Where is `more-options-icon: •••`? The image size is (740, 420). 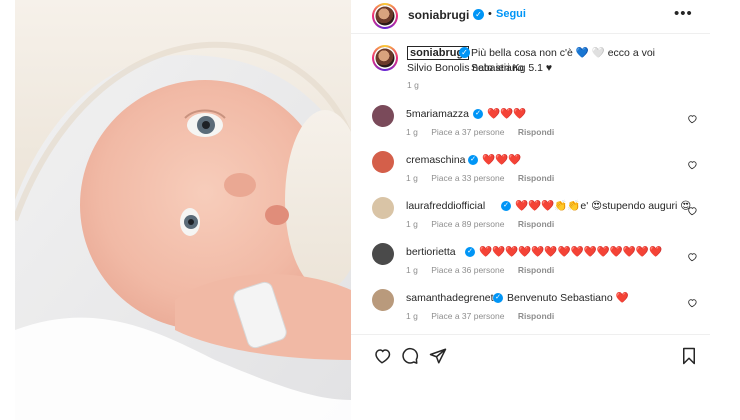
more-options-icon: ••• is located at coordinates (683, 13).